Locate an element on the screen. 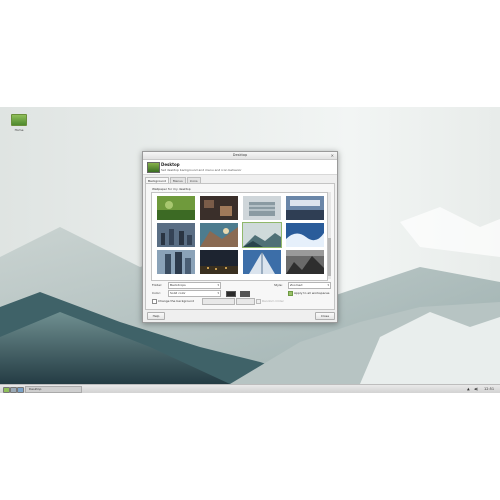 The image size is (500, 500). desktop-settings-icon is located at coordinates (153, 167).